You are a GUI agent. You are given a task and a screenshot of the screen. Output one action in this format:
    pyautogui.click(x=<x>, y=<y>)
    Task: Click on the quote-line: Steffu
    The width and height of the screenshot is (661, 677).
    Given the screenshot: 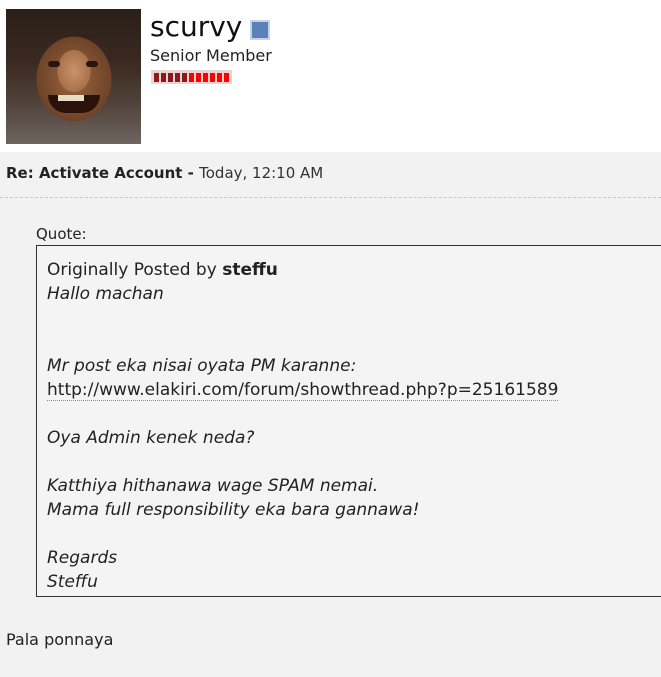 What is the action you would take?
    pyautogui.click(x=72, y=582)
    